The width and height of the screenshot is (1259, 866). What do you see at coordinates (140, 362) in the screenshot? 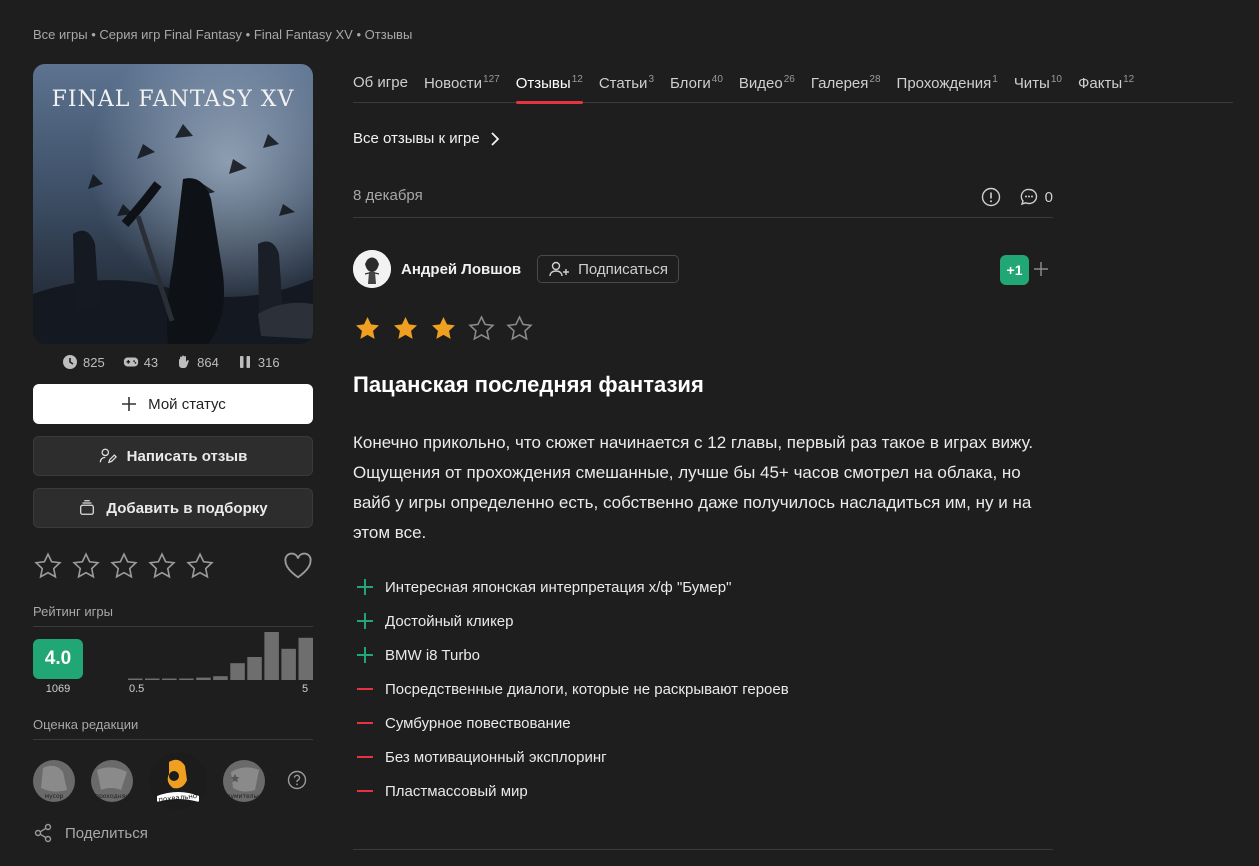
I see `stat-played: 43` at bounding box center [140, 362].